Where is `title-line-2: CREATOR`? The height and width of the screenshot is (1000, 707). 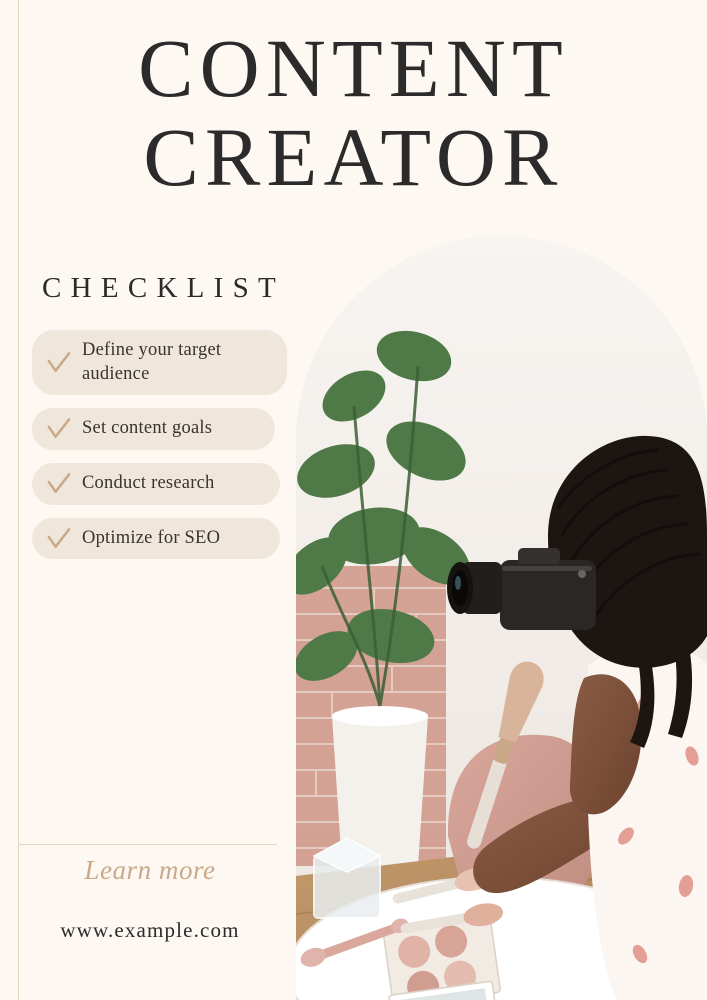 title-line-2: CREATOR is located at coordinates (353, 156).